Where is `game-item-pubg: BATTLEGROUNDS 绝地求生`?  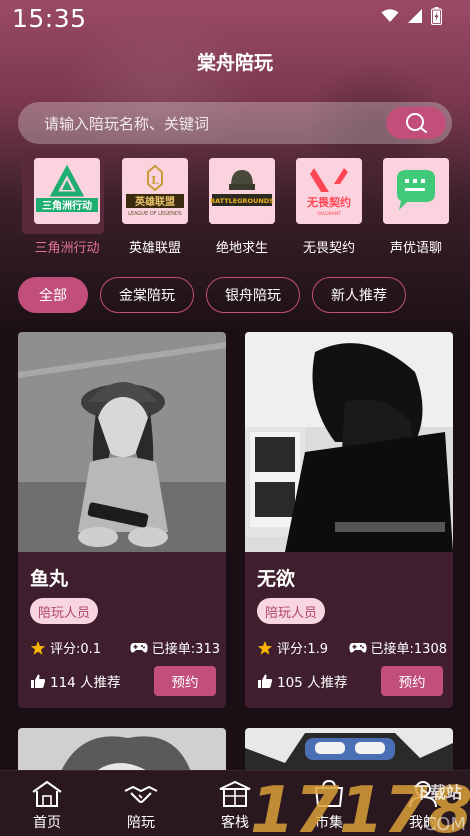
game-item-pubg: BATTLEGROUNDS 绝地求生 is located at coordinates (242, 204).